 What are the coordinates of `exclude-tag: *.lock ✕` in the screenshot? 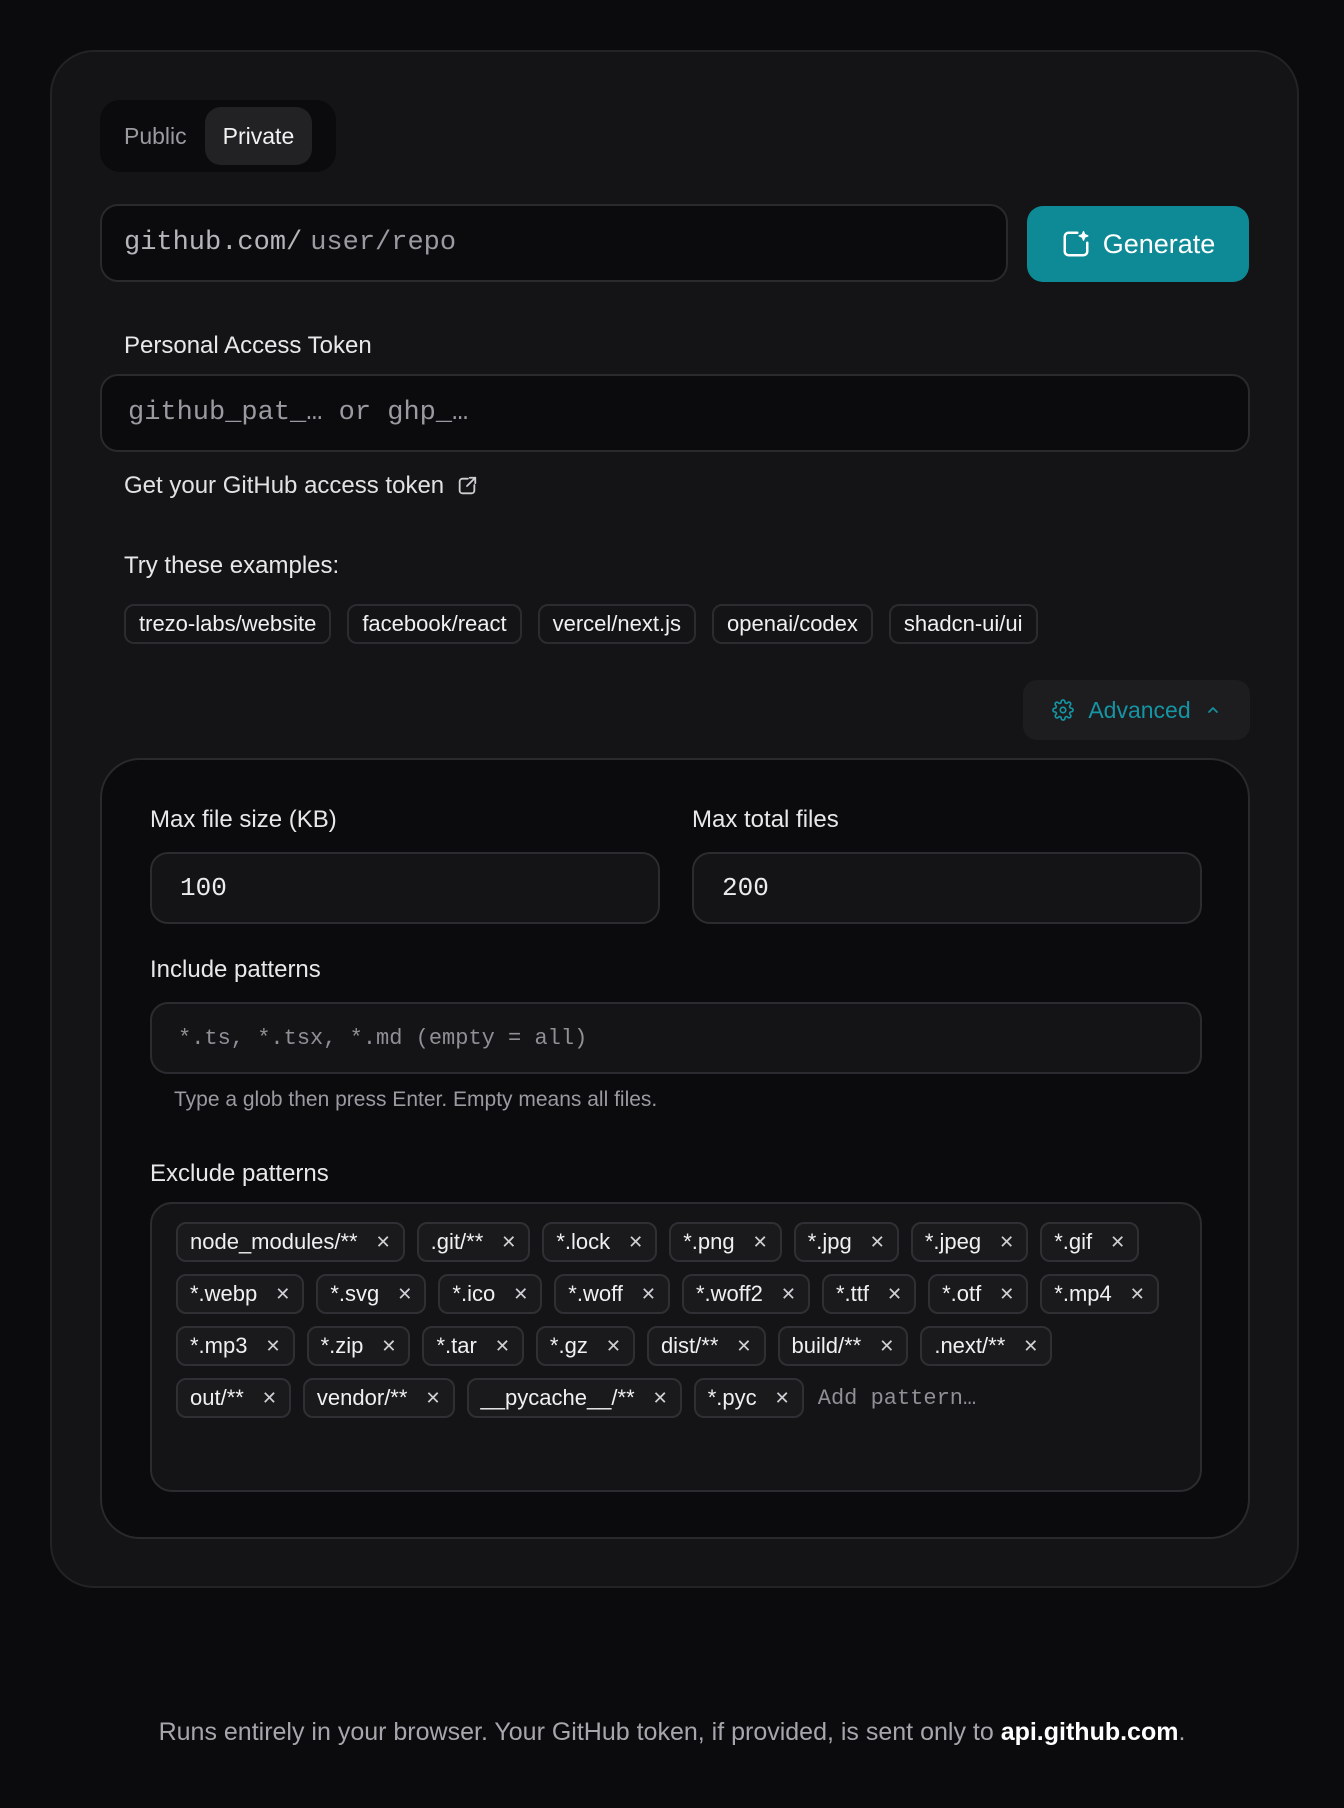 It's located at (600, 1242).